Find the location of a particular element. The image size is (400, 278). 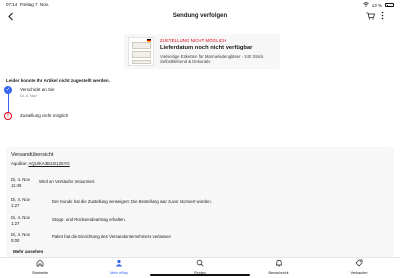

status-time-date: 07:14 Freitag 7. Nov. is located at coordinates (27, 4).